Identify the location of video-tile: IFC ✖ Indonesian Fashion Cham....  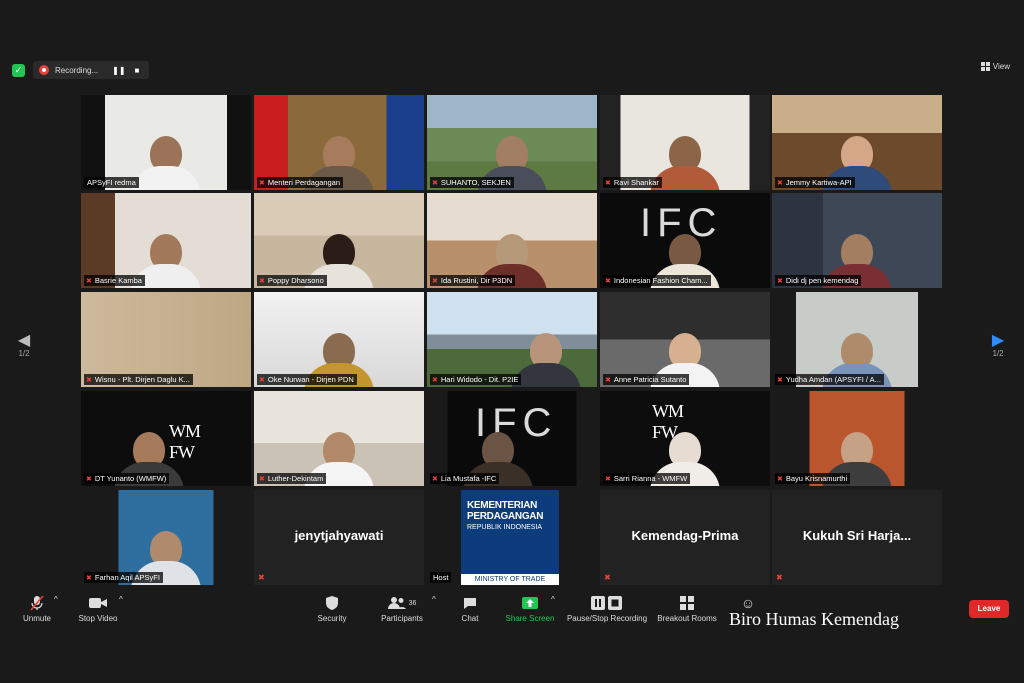
(685, 240).